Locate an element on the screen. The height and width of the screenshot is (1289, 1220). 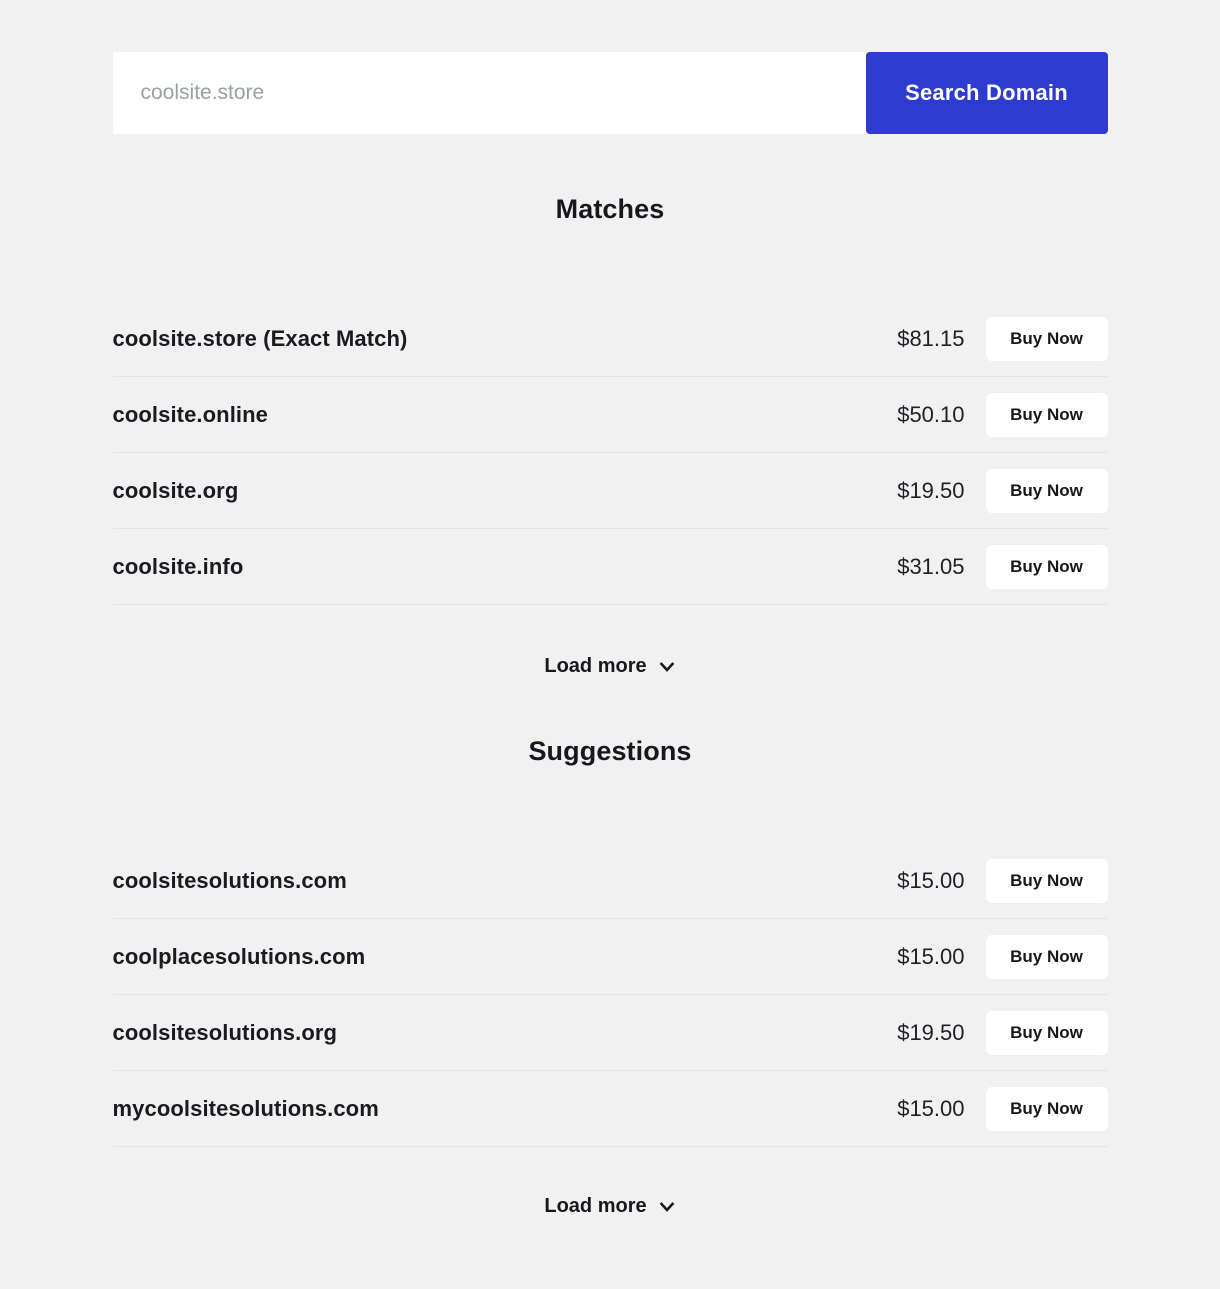
domain-search-bar: Search Domain is located at coordinates (610, 93).